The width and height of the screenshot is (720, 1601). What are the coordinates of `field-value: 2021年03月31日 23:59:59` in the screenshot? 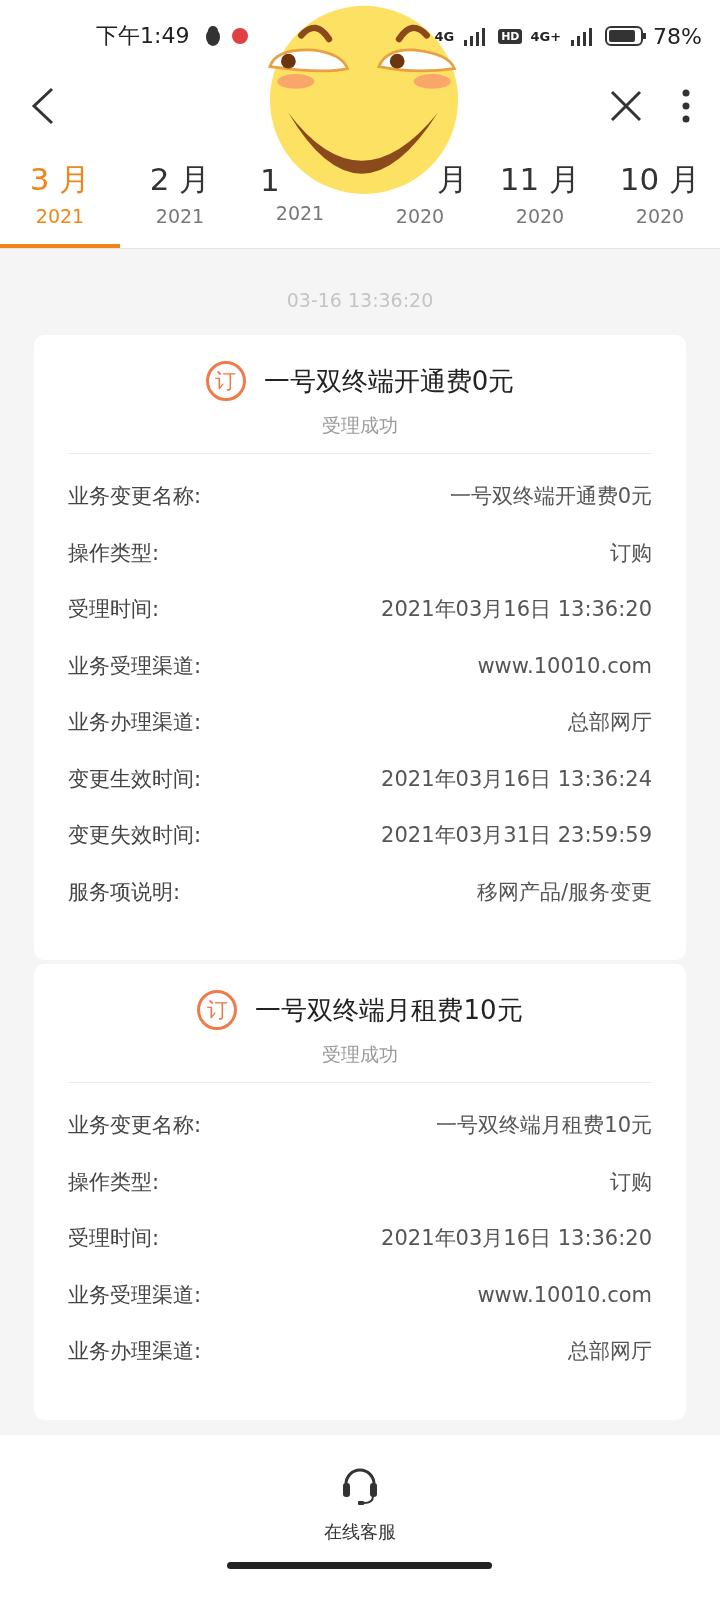 It's located at (516, 836).